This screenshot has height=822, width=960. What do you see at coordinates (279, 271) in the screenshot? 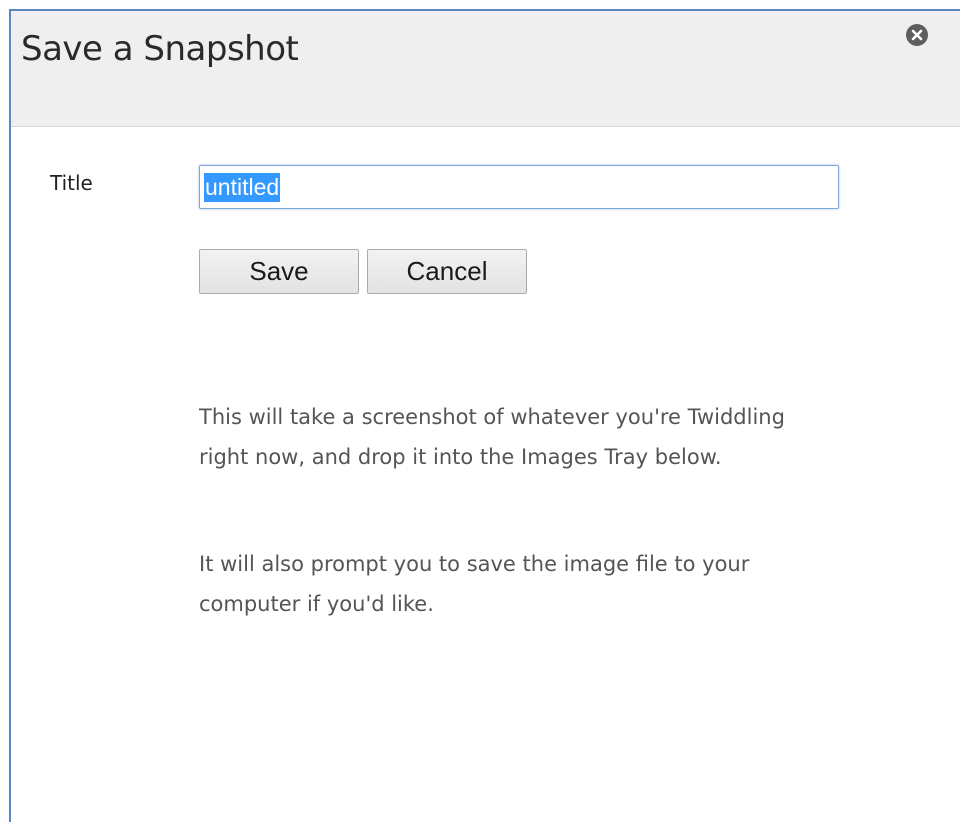
I see `save-button: Save` at bounding box center [279, 271].